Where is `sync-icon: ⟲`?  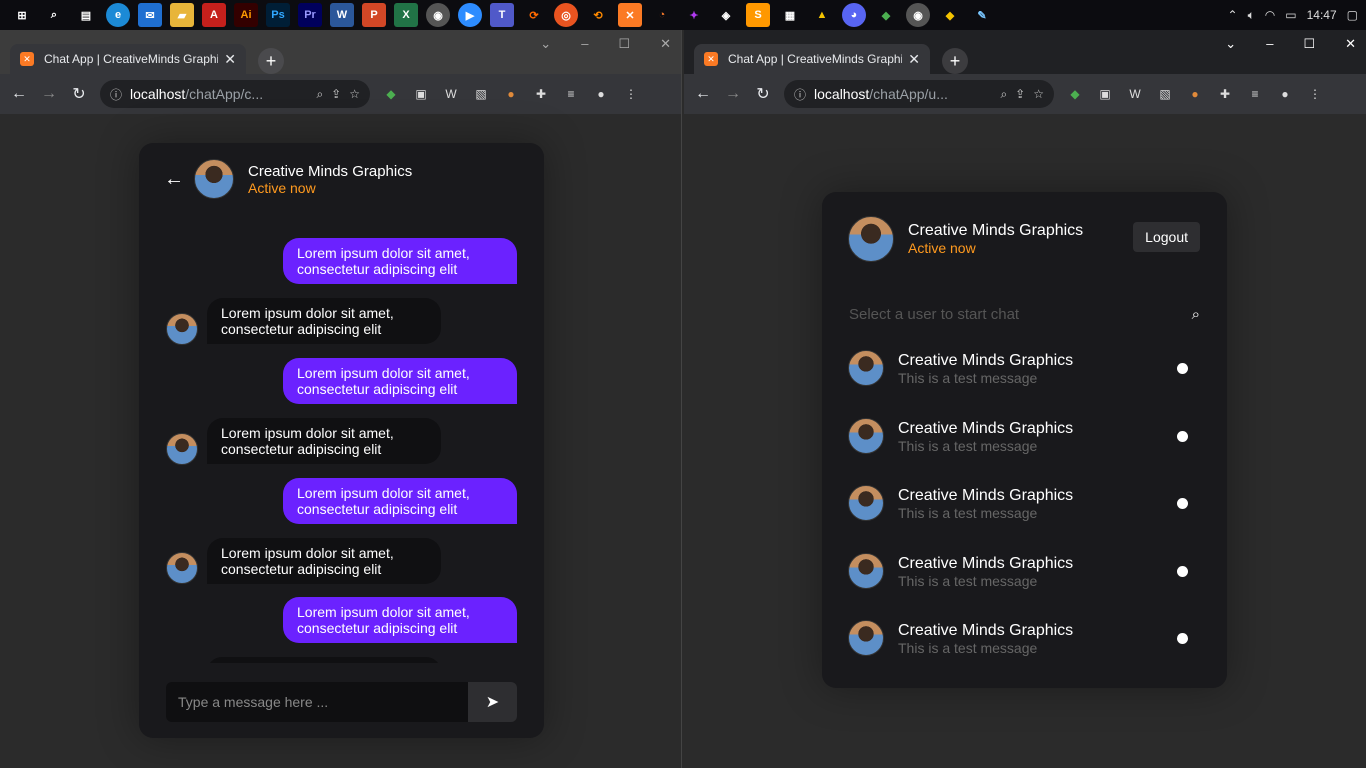 sync-icon: ⟲ is located at coordinates (598, 15).